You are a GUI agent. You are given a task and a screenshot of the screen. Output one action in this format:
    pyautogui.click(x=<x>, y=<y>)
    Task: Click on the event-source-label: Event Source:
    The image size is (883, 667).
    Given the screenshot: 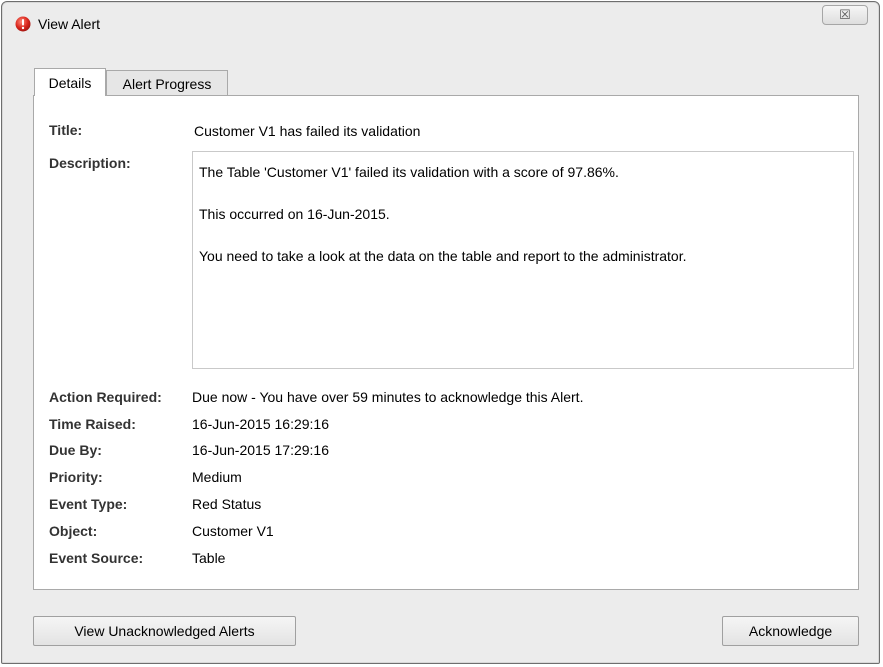 What is the action you would take?
    pyautogui.click(x=96, y=558)
    